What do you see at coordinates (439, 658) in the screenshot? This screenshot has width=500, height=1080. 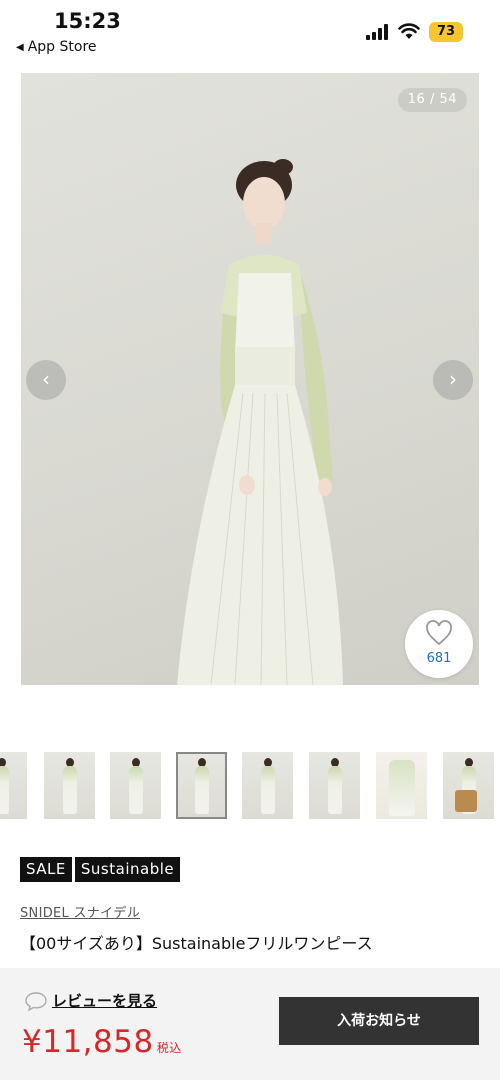 I see `favorite-count: 681` at bounding box center [439, 658].